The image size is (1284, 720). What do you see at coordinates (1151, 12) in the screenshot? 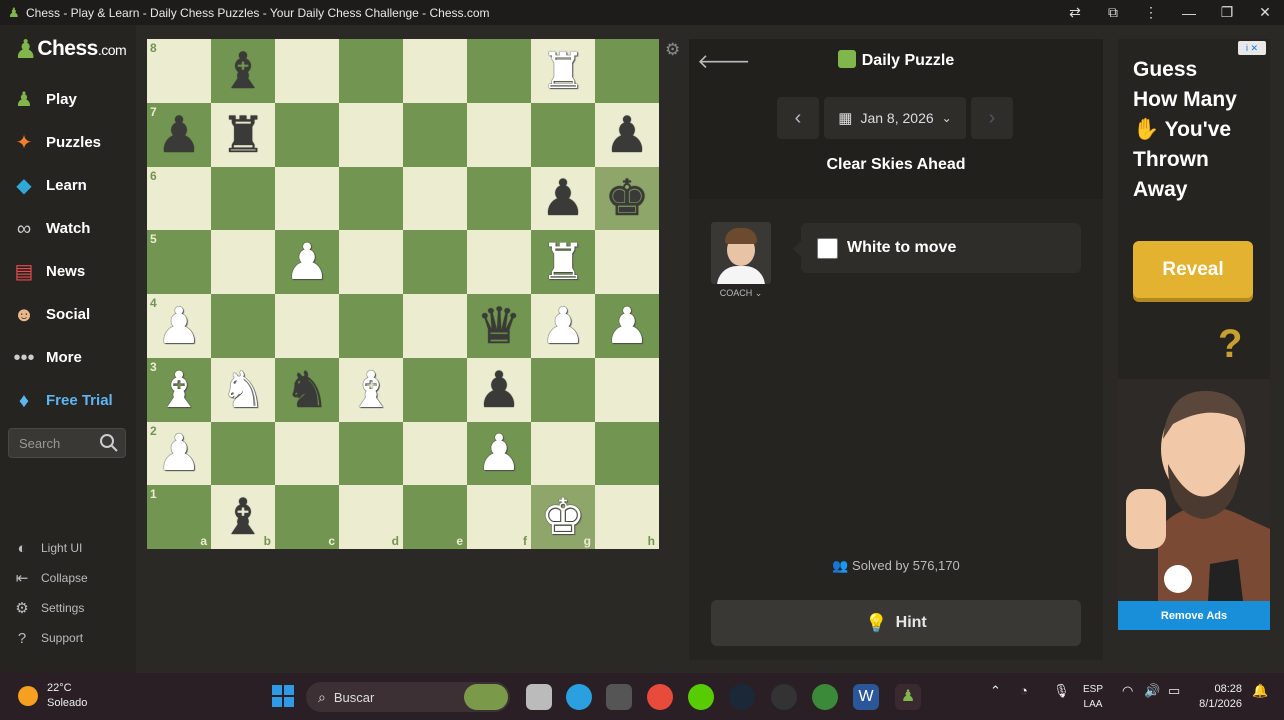
I see `more-icon: ⋮` at bounding box center [1151, 12].